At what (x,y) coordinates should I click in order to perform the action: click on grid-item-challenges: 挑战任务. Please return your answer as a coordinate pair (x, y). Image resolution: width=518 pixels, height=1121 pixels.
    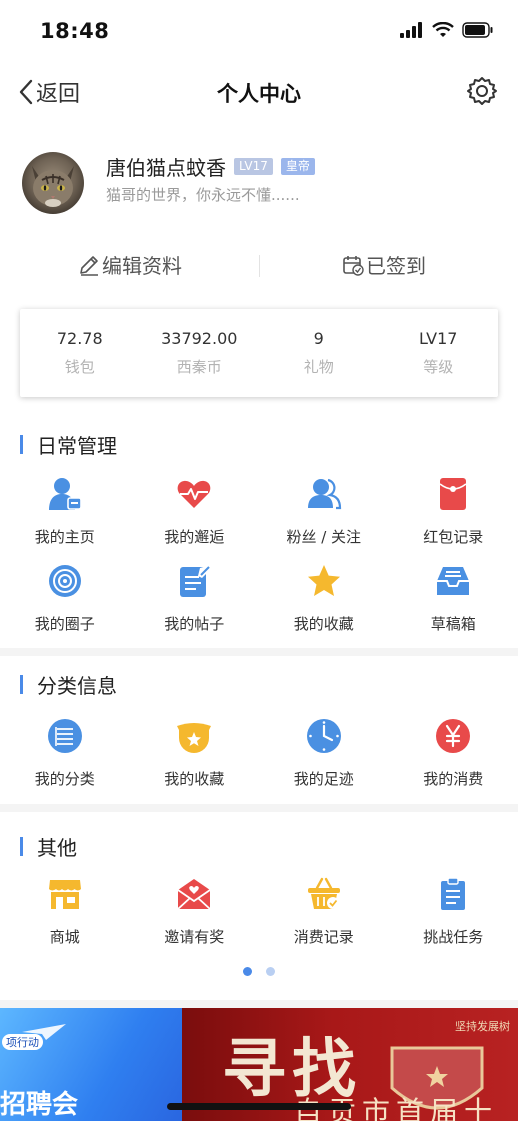
    Looking at the image, I should click on (453, 913).